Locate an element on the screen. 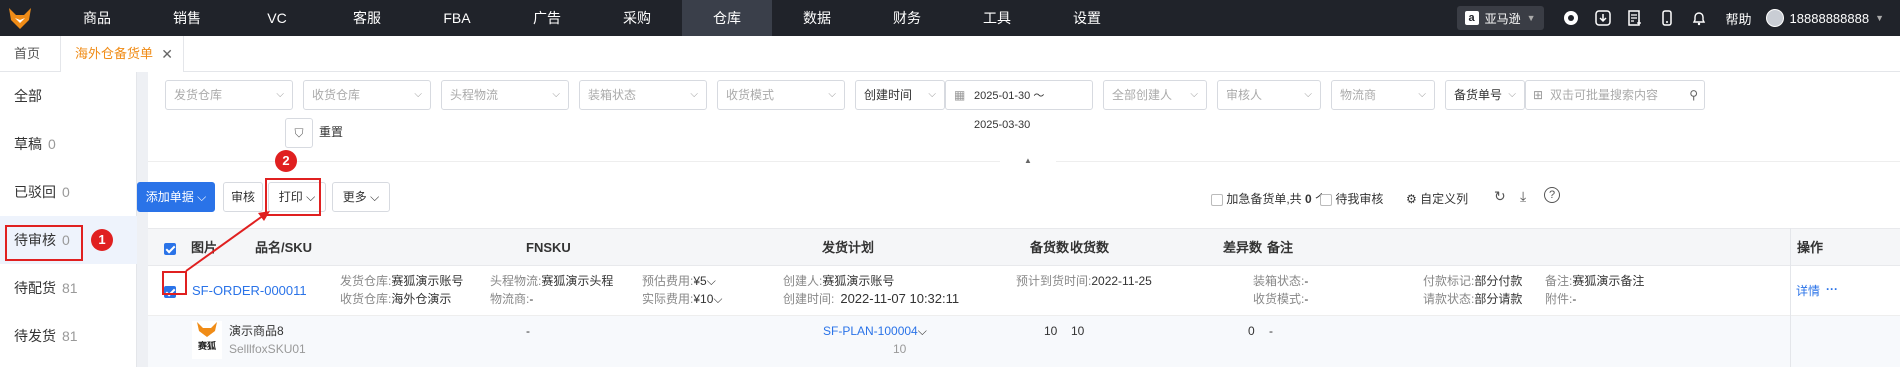 The image size is (1900, 367). select-all-checkbox is located at coordinates (170, 248).